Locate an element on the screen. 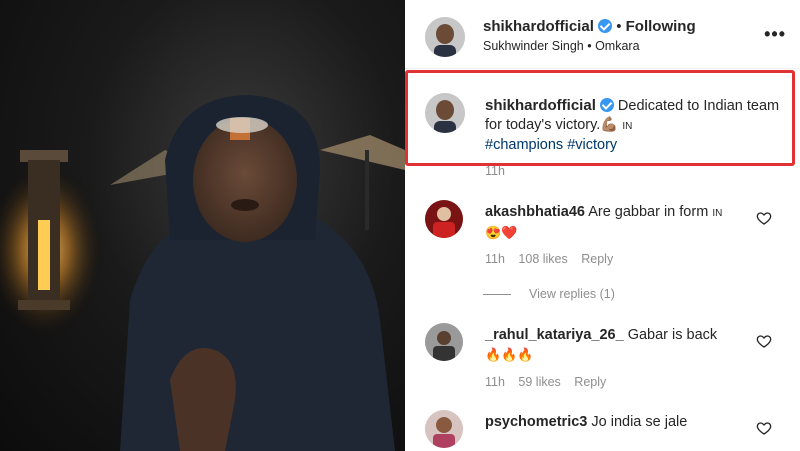 The image size is (800, 451). comment-text: Are gabbar in form is located at coordinates (648, 212).